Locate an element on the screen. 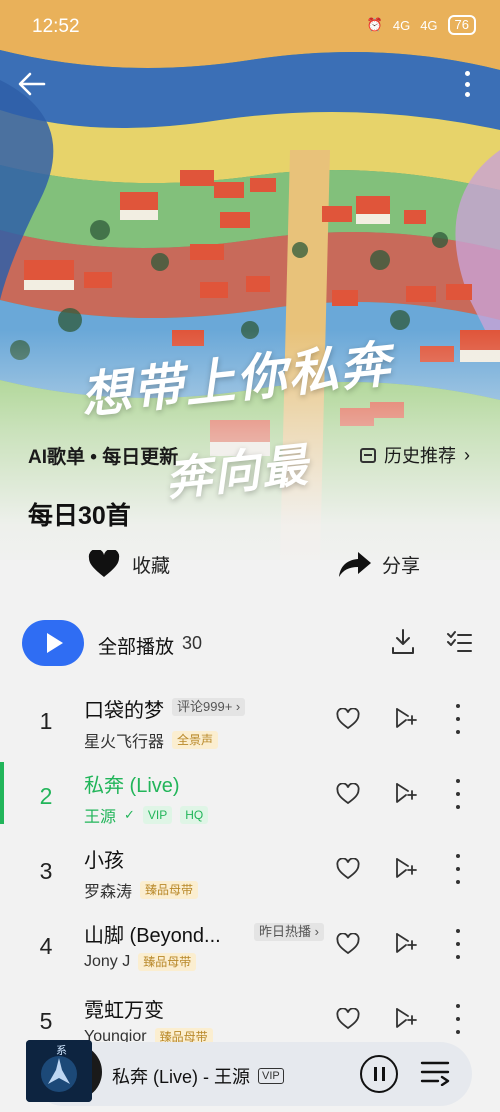 This screenshot has width=500, height=1112. play-all-button is located at coordinates (53, 643).